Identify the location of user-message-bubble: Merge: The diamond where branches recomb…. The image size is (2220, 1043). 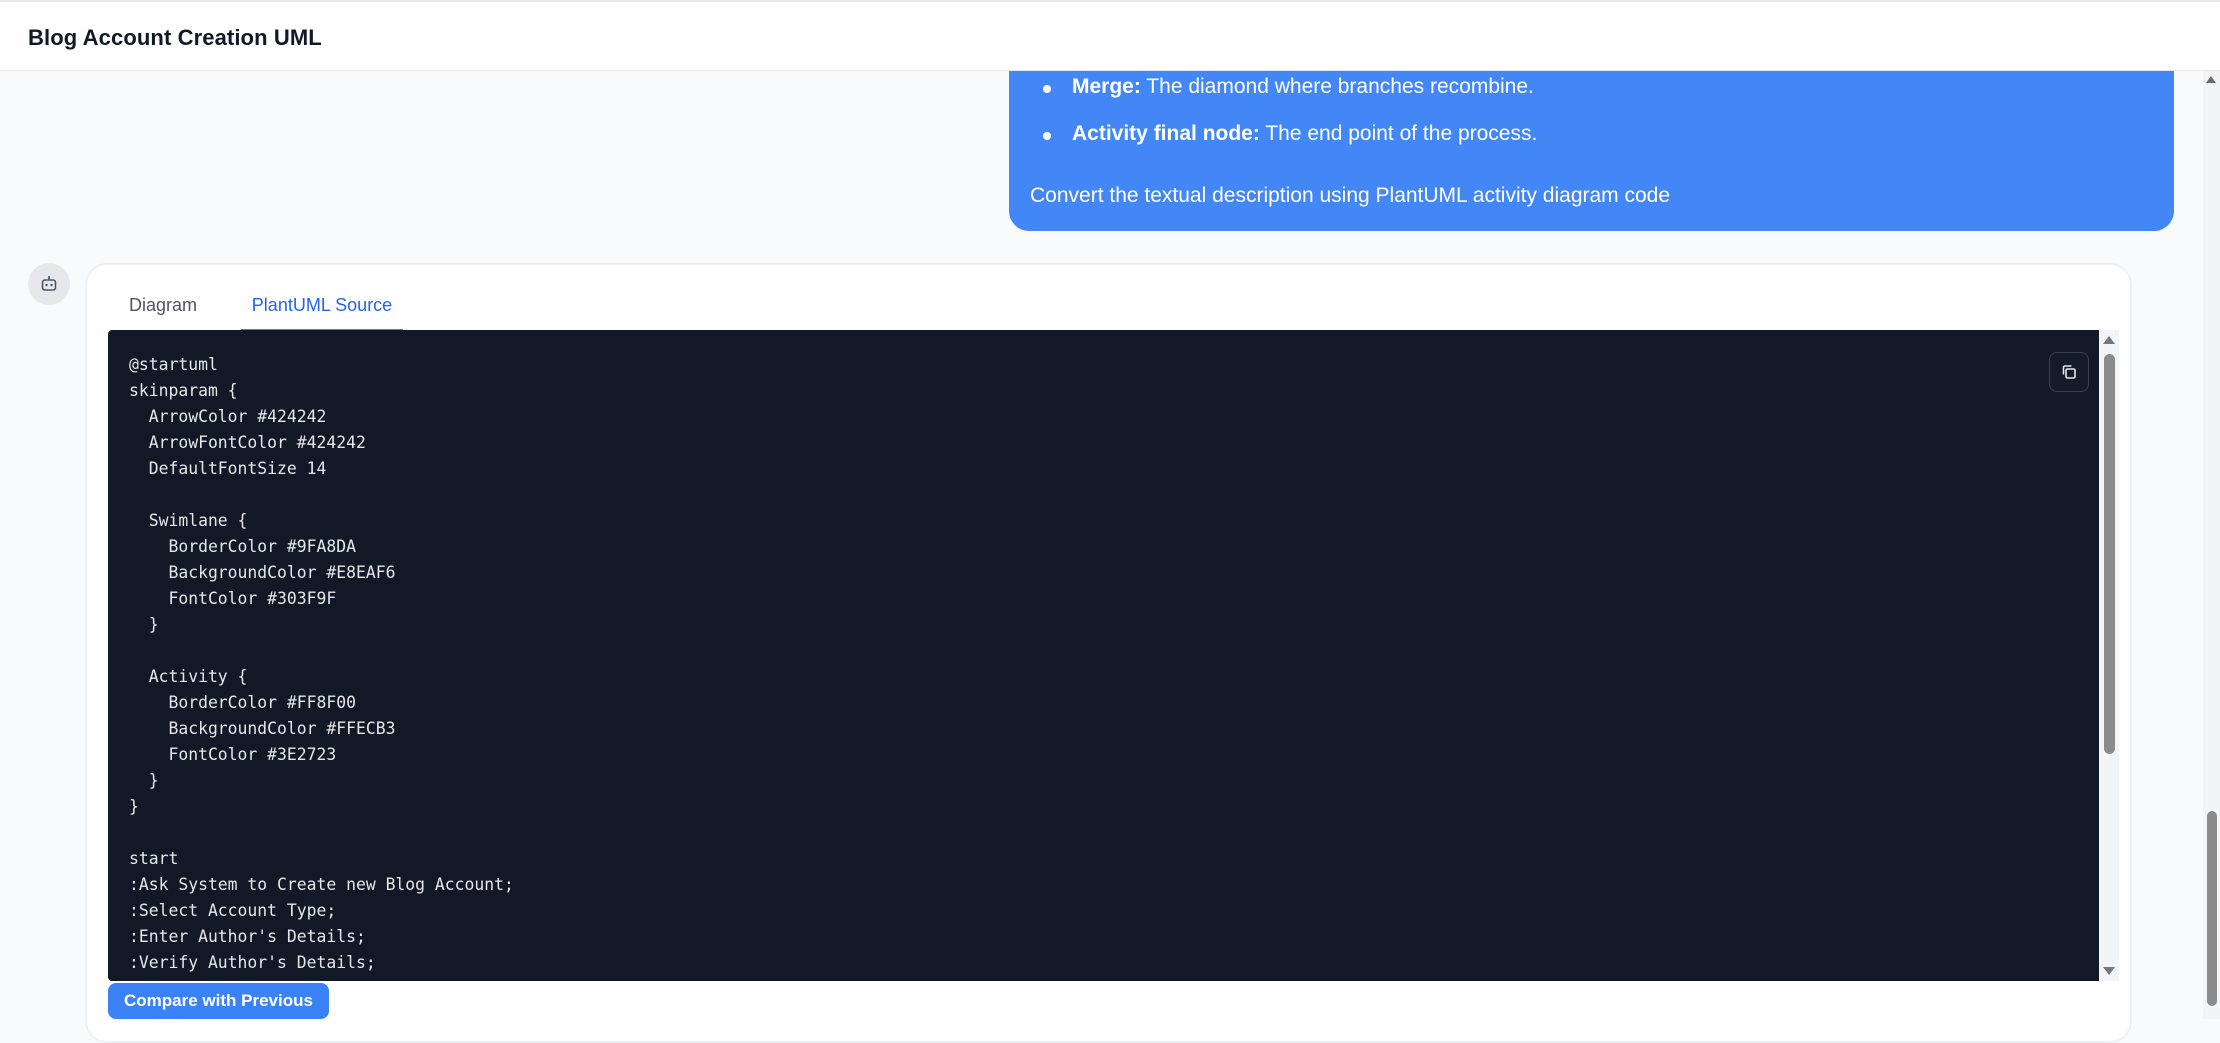
(1591, 151).